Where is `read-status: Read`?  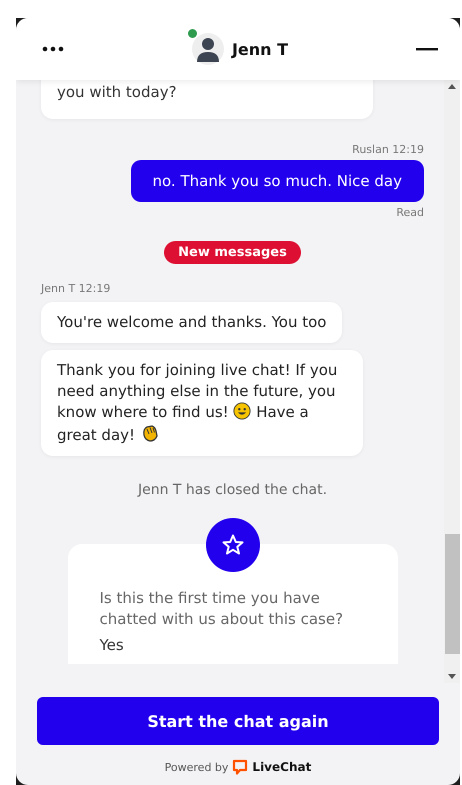 read-status: Read is located at coordinates (410, 212).